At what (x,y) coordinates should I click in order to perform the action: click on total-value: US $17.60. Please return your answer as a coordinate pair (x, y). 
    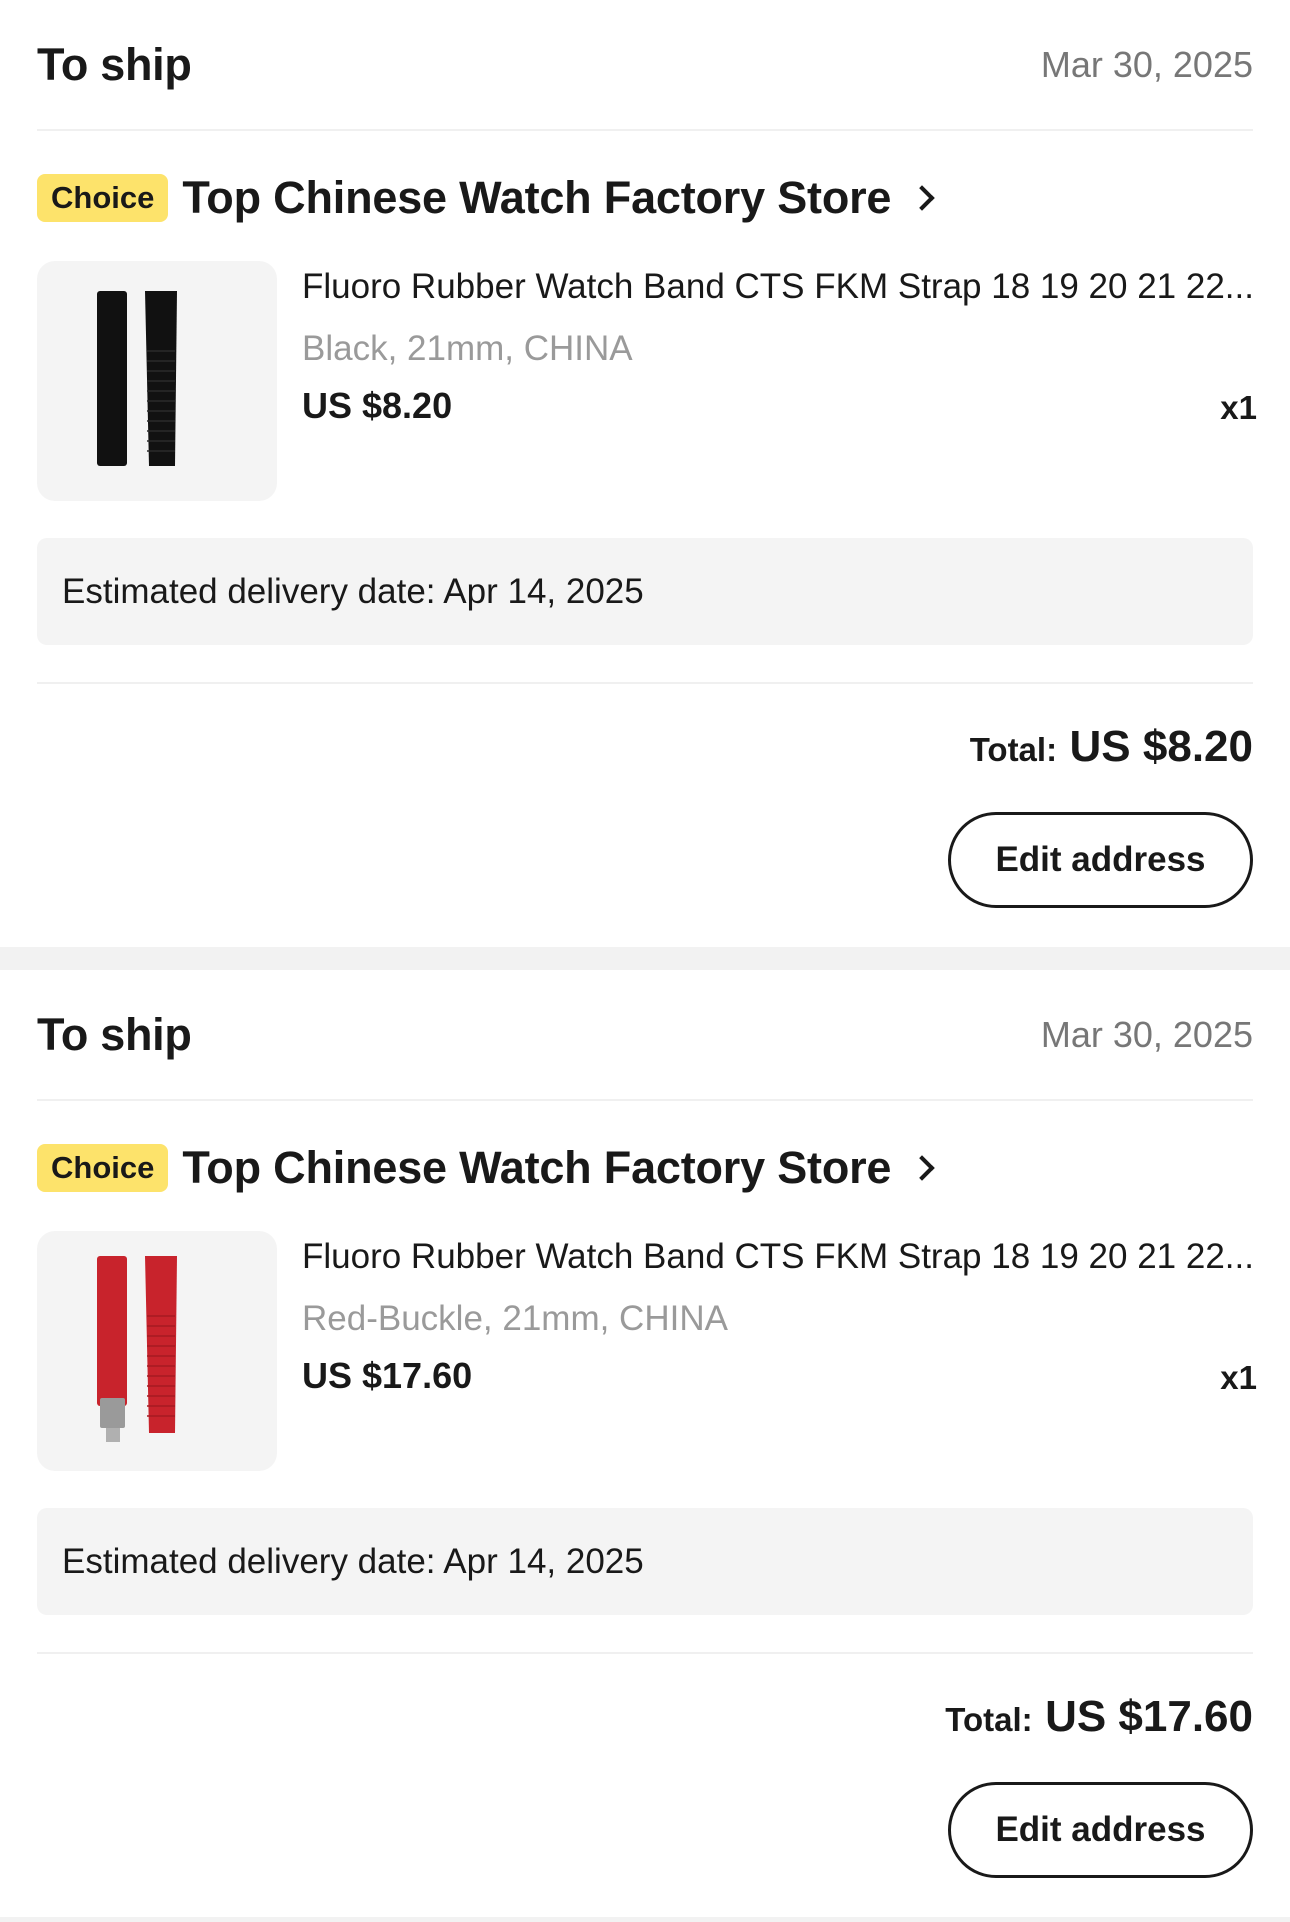
    Looking at the image, I should click on (1149, 1716).